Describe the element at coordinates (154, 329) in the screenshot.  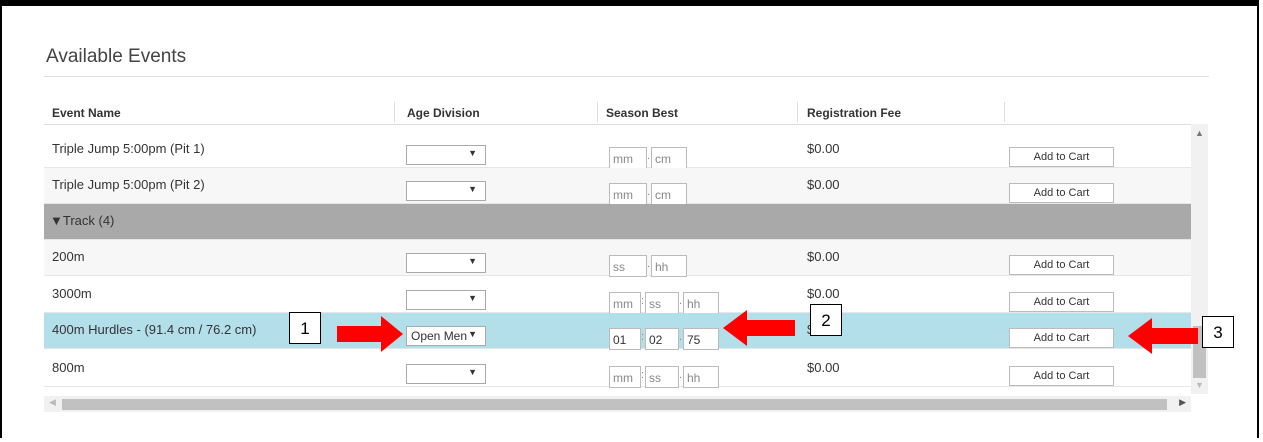
I see `event-name: 400m Hurdles - (91.4 cm / 76.2 cm)` at that location.